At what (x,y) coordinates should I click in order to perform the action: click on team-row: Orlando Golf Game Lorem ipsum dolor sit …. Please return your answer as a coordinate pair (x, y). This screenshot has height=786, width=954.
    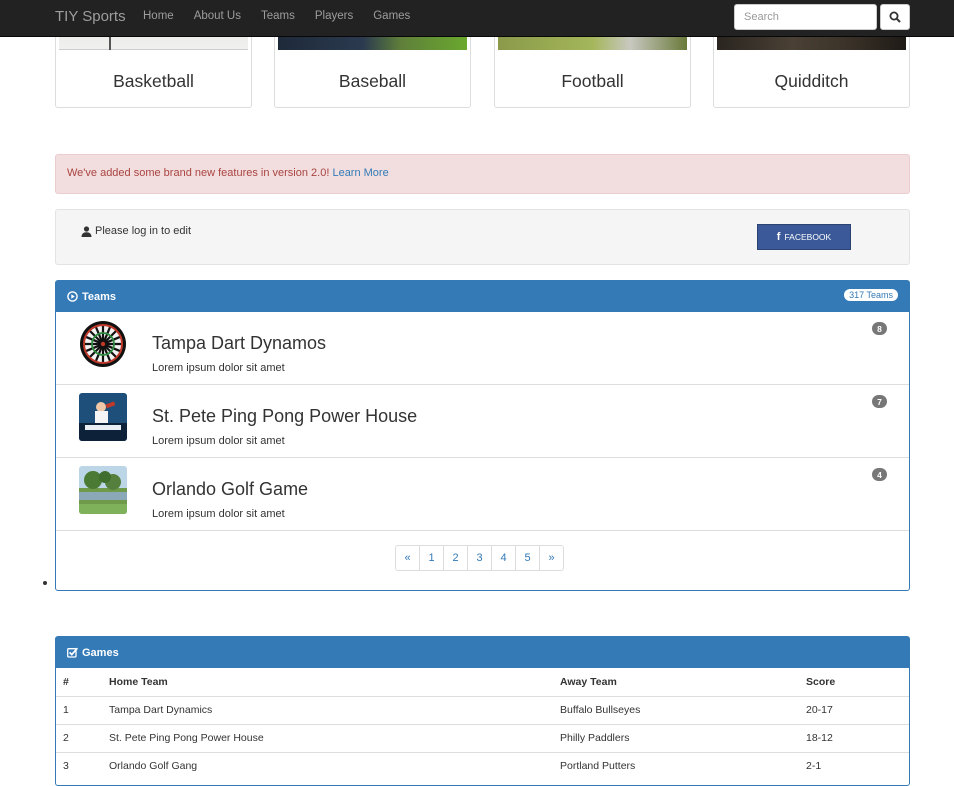
    Looking at the image, I should click on (482, 494).